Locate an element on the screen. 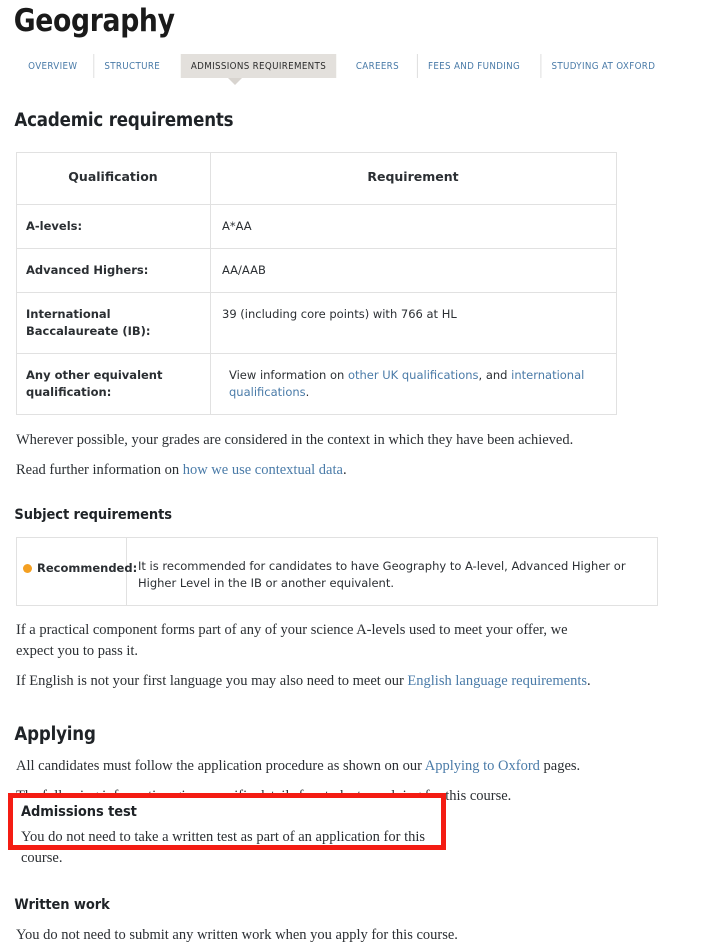 This screenshot has width=701, height=946. requirement-text-prefix: View information on is located at coordinates (288, 375).